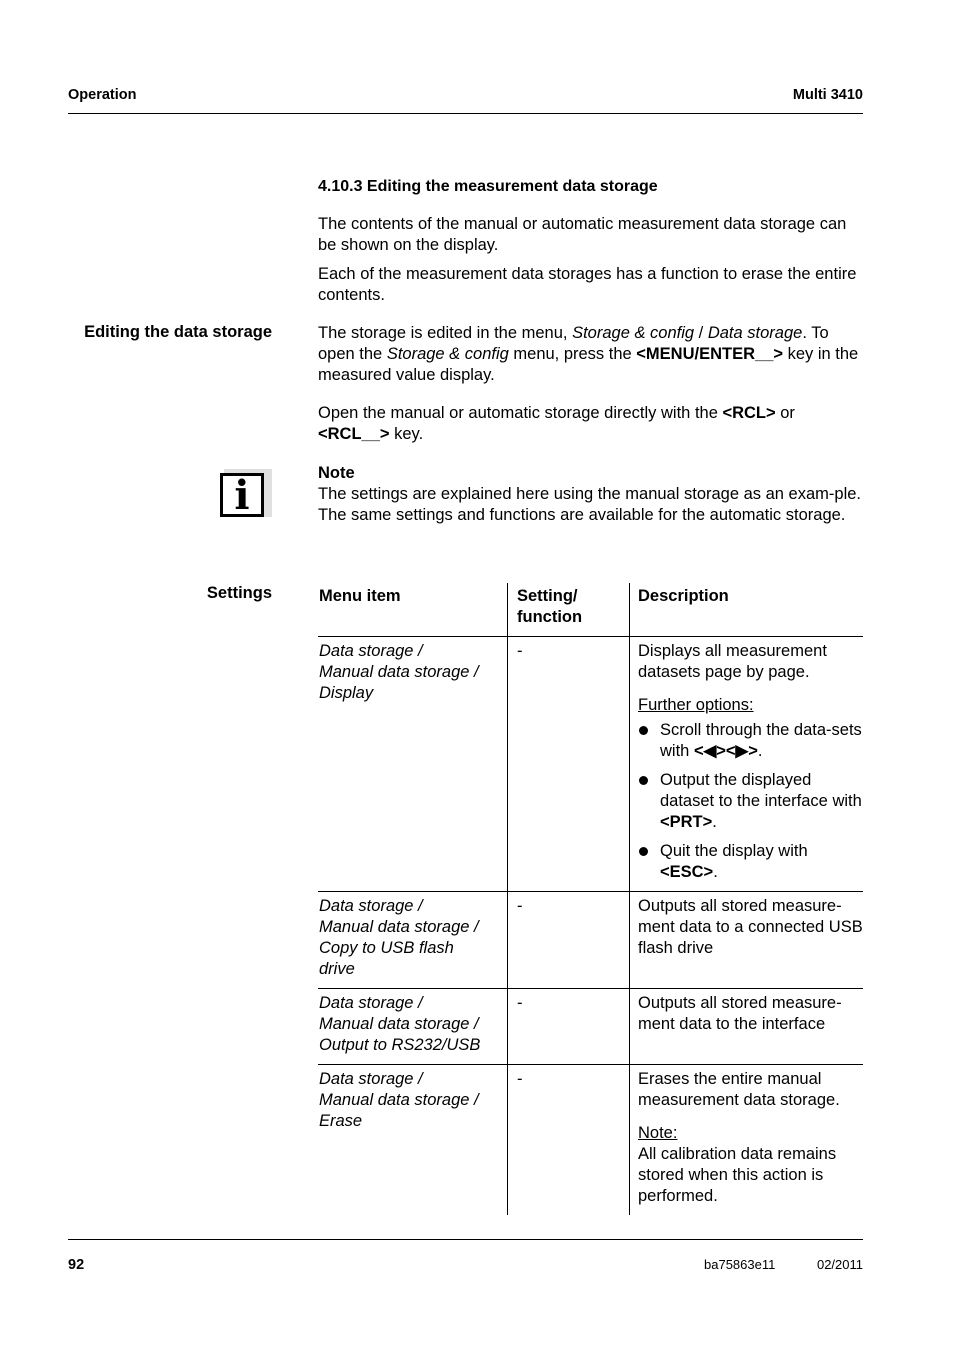 The width and height of the screenshot is (954, 1351). What do you see at coordinates (749, 413) in the screenshot?
I see `key-rcl: <RCL>` at bounding box center [749, 413].